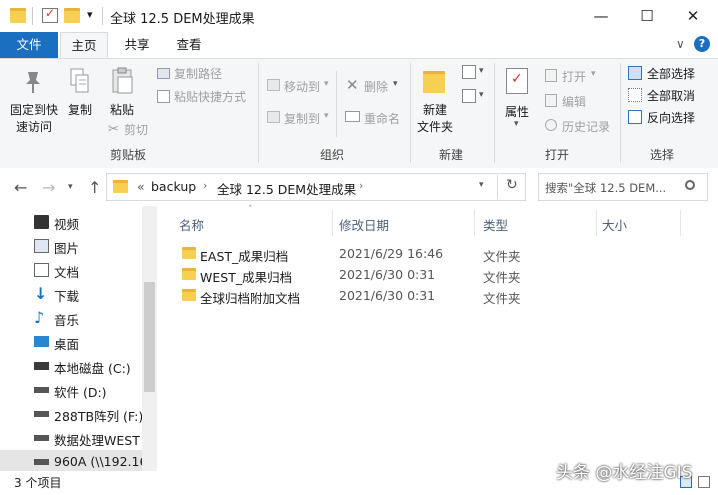 The height and width of the screenshot is (495, 718). Describe the element at coordinates (41, 246) in the screenshot. I see `picture-icon` at that location.